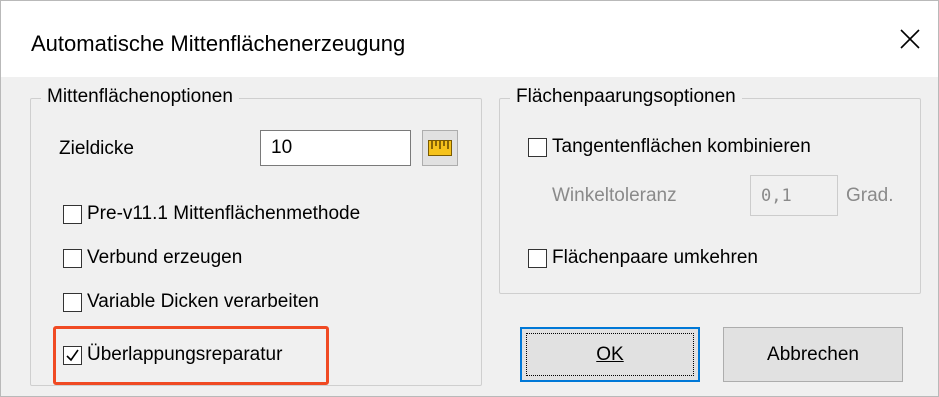 Image resolution: width=939 pixels, height=397 pixels. What do you see at coordinates (626, 97) in the screenshot?
I see `face-pairing-options-legend: Flächenpaarungsoptionen` at bounding box center [626, 97].